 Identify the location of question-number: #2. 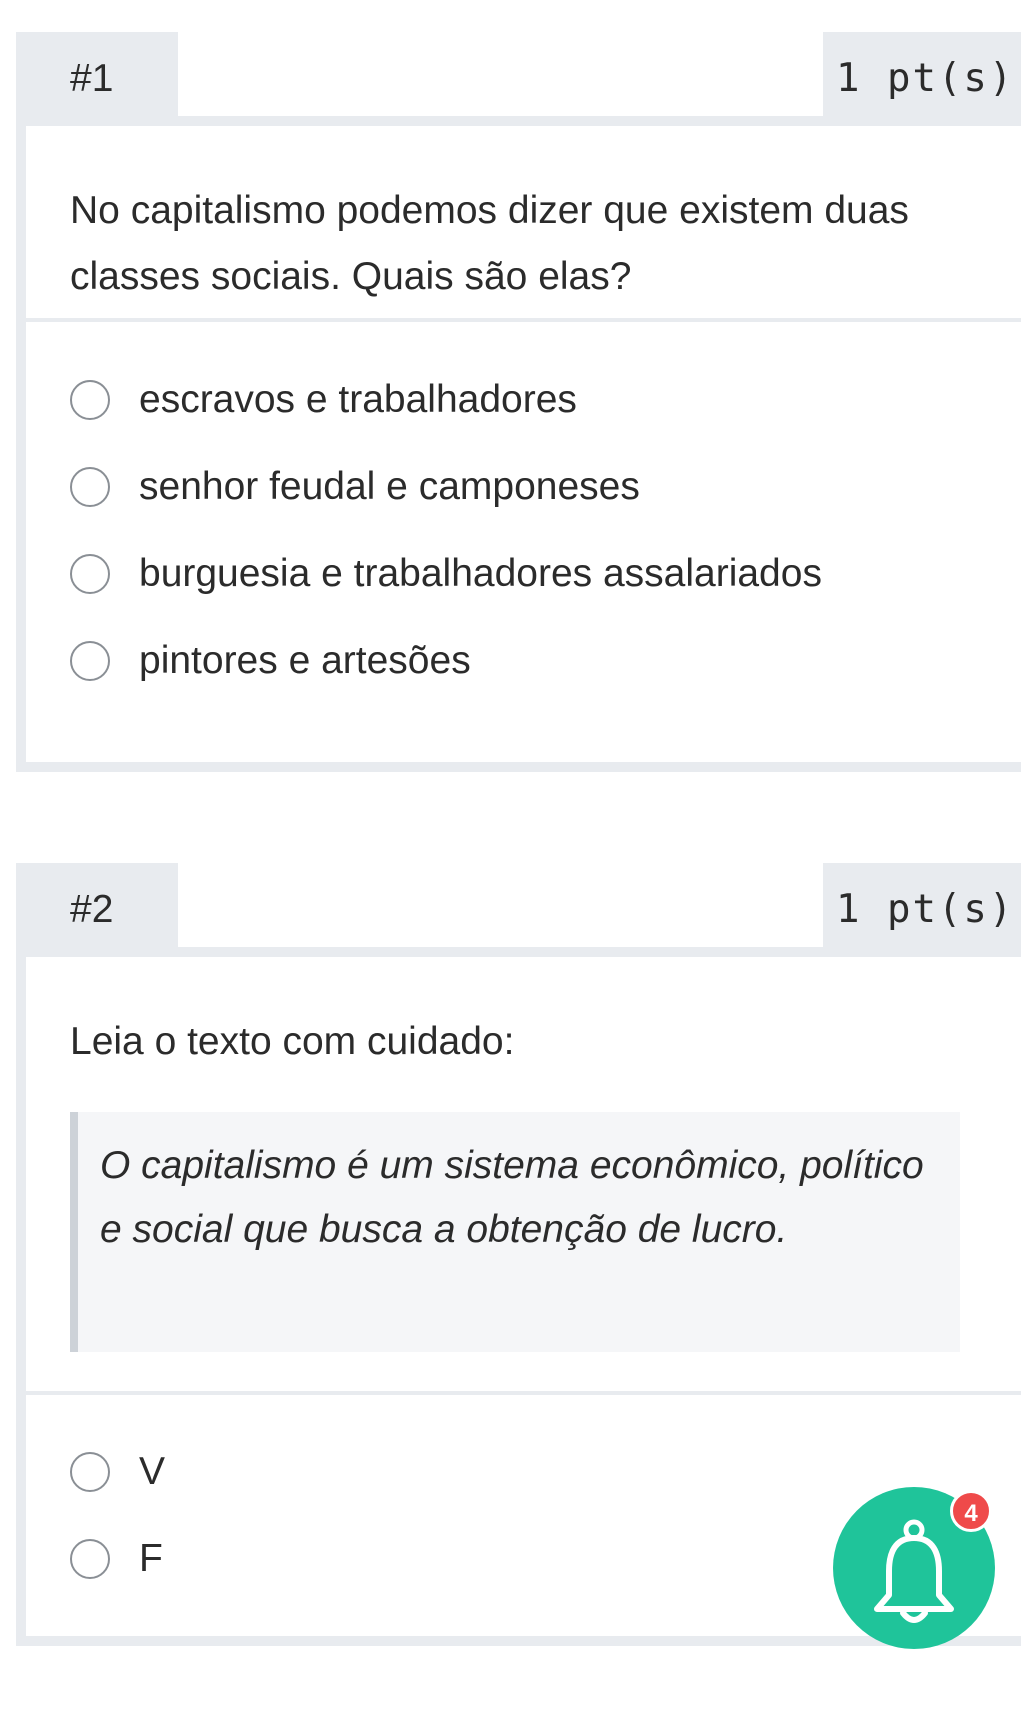
(97, 910).